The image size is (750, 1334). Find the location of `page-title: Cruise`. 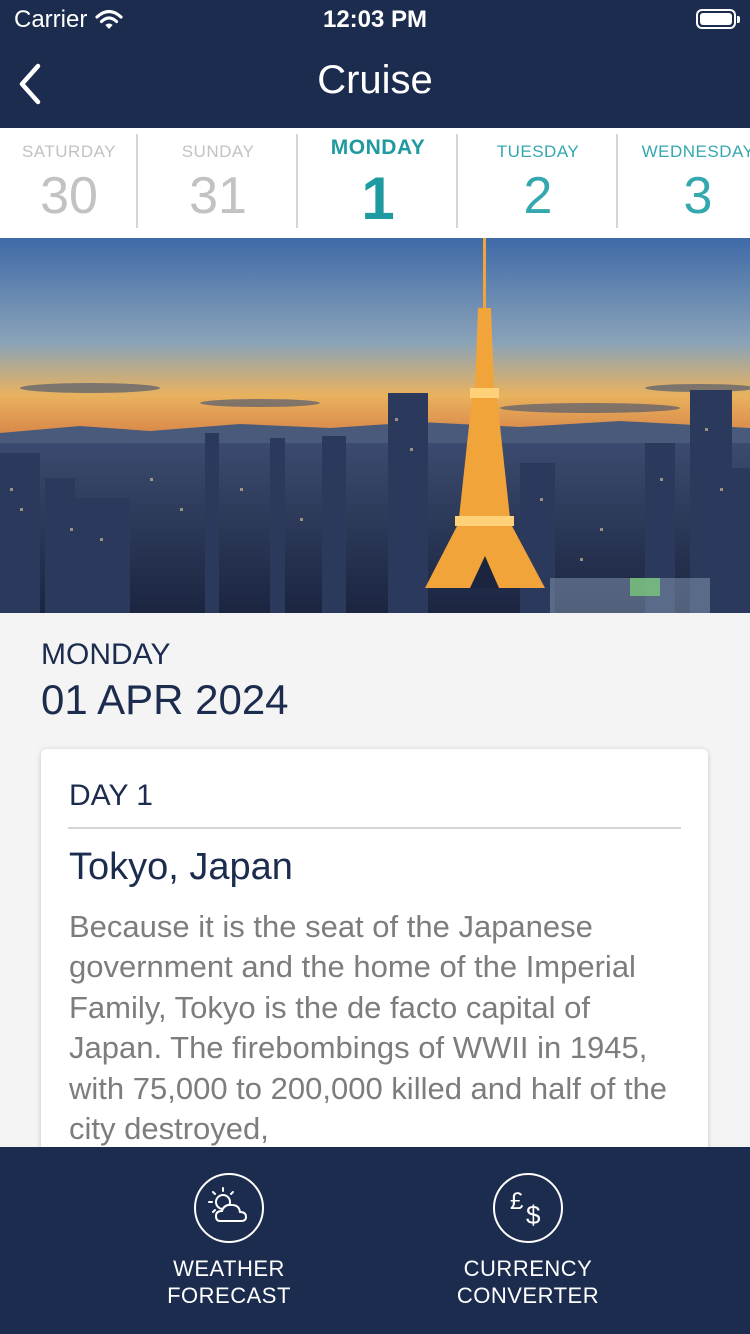

page-title: Cruise is located at coordinates (375, 80).